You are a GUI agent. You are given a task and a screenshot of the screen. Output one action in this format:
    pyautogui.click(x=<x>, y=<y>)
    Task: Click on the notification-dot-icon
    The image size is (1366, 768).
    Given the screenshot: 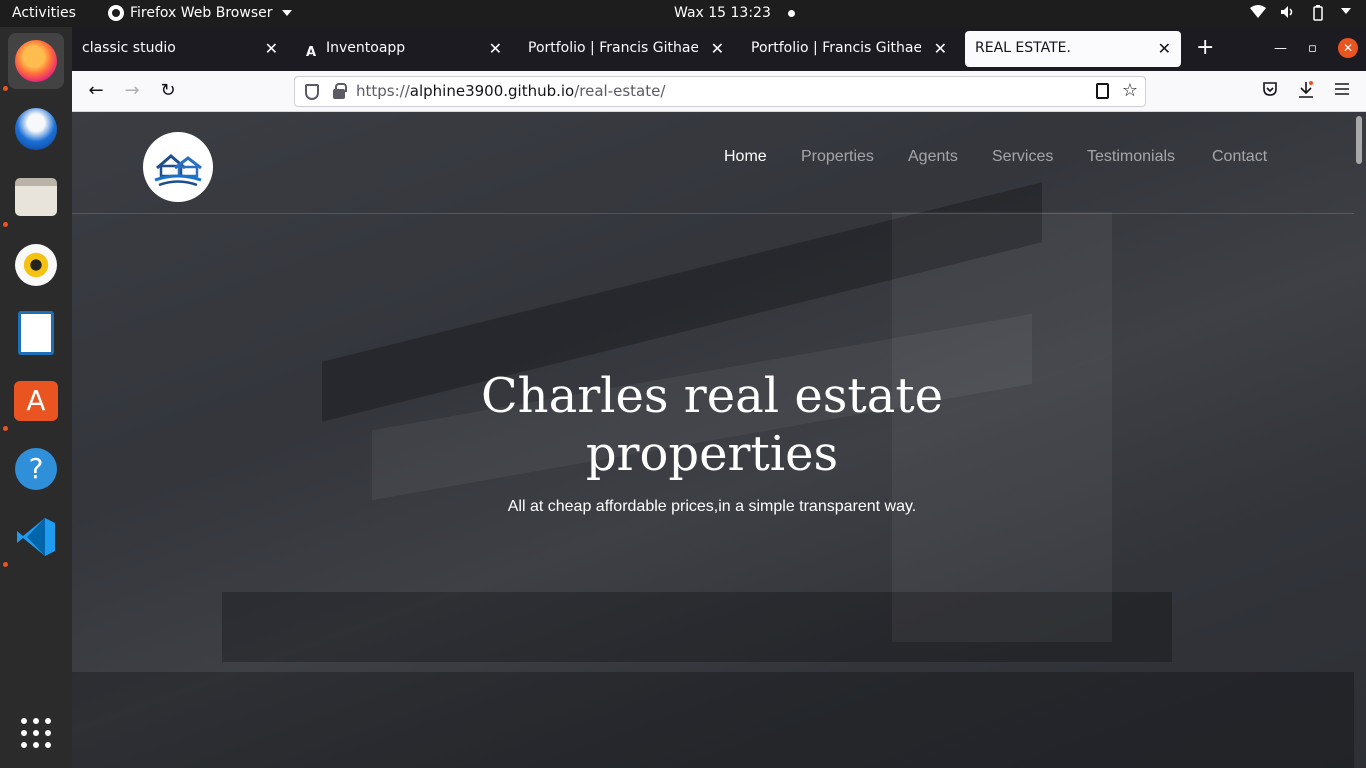 What is the action you would take?
    pyautogui.click(x=791, y=13)
    